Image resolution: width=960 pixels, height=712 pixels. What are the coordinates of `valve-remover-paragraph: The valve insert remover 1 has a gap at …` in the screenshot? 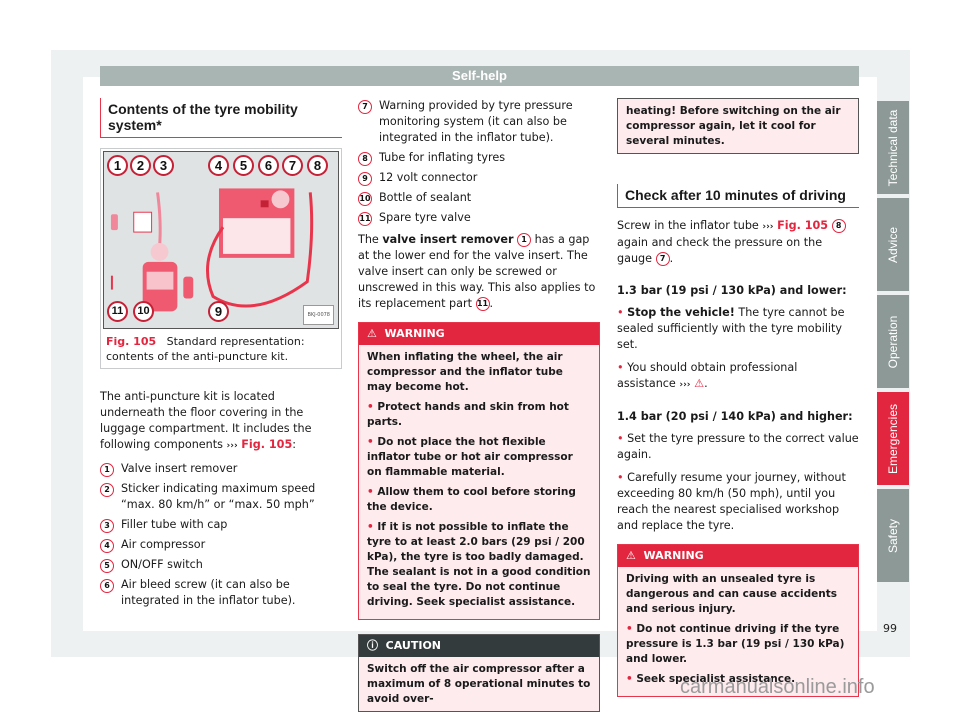 It's located at (477, 272).